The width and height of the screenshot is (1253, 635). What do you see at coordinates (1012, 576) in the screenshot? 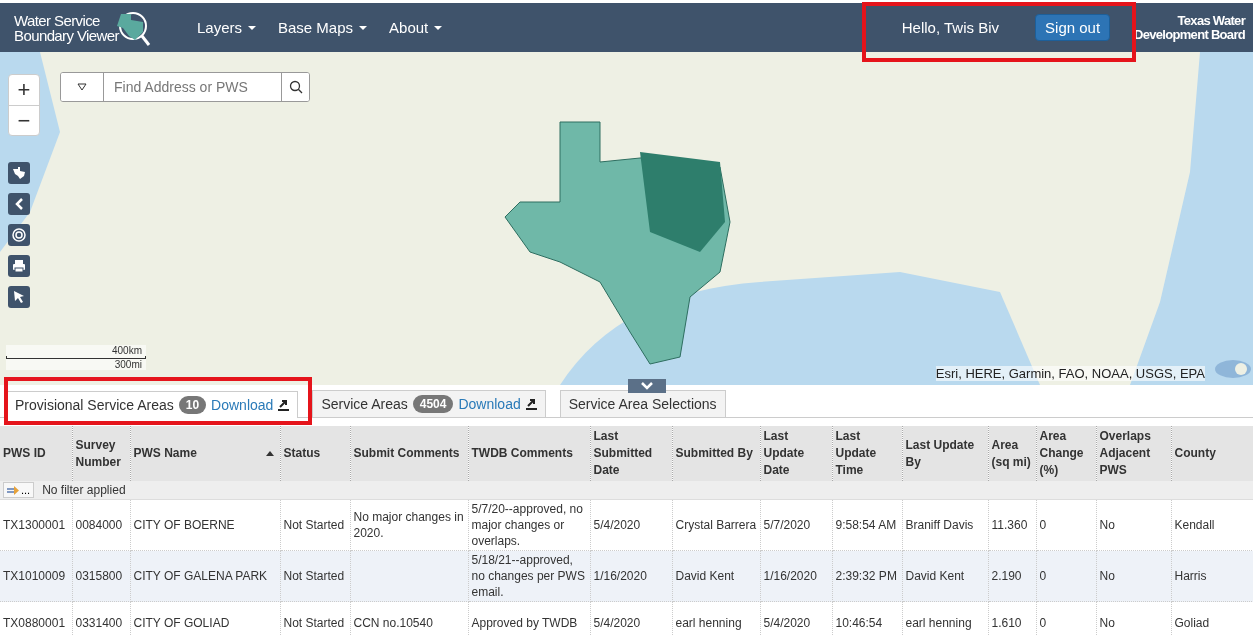
I see `table-cell: 2.190` at bounding box center [1012, 576].